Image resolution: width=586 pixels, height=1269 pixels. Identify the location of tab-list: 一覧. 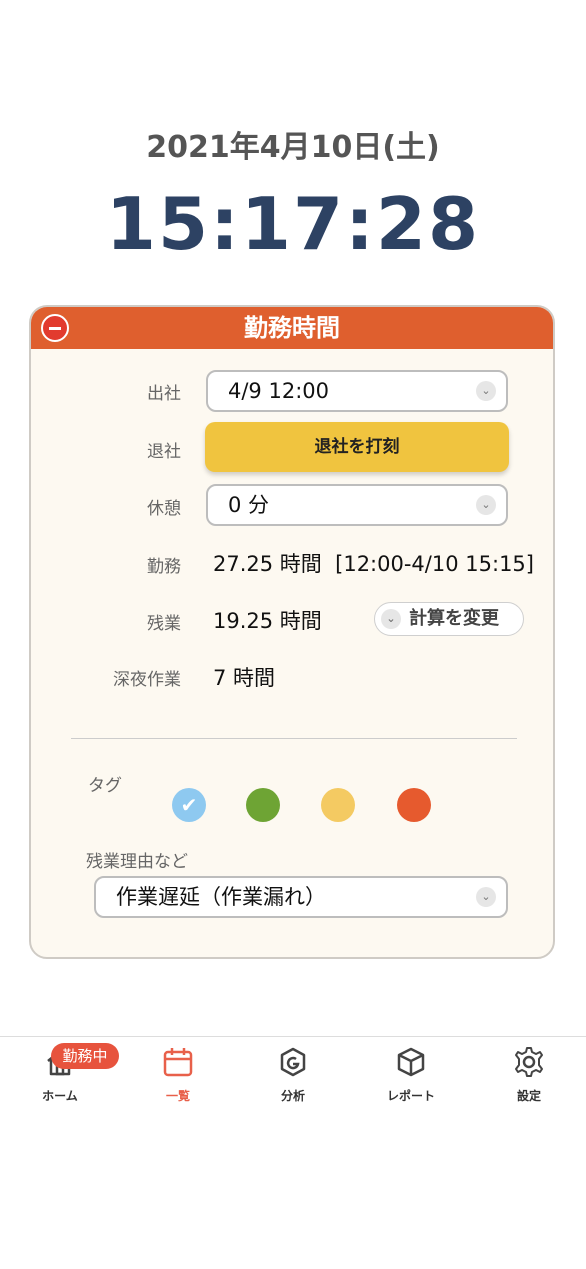
(178, 1074).